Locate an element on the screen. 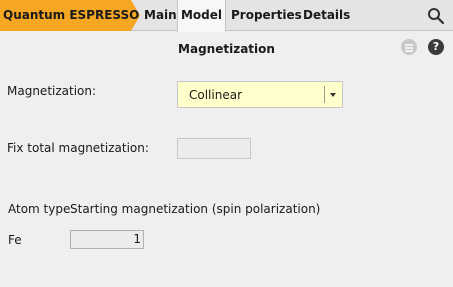 Image resolution: width=453 pixels, height=287 pixels. tab-properties: Properties is located at coordinates (266, 15).